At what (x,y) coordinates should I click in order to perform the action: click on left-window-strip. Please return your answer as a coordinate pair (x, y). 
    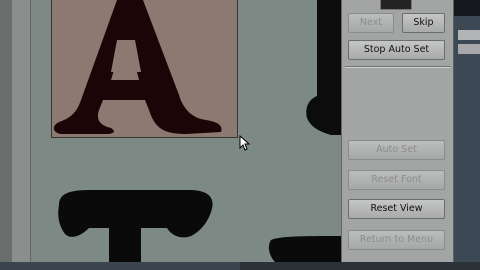
    Looking at the image, I should click on (6, 131).